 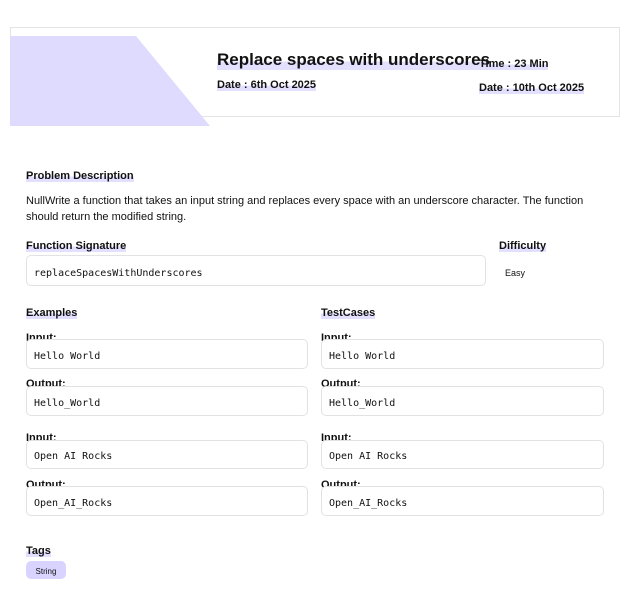 What do you see at coordinates (267, 85) in the screenshot?
I see `start-date: Date : 6th Oct 2025` at bounding box center [267, 85].